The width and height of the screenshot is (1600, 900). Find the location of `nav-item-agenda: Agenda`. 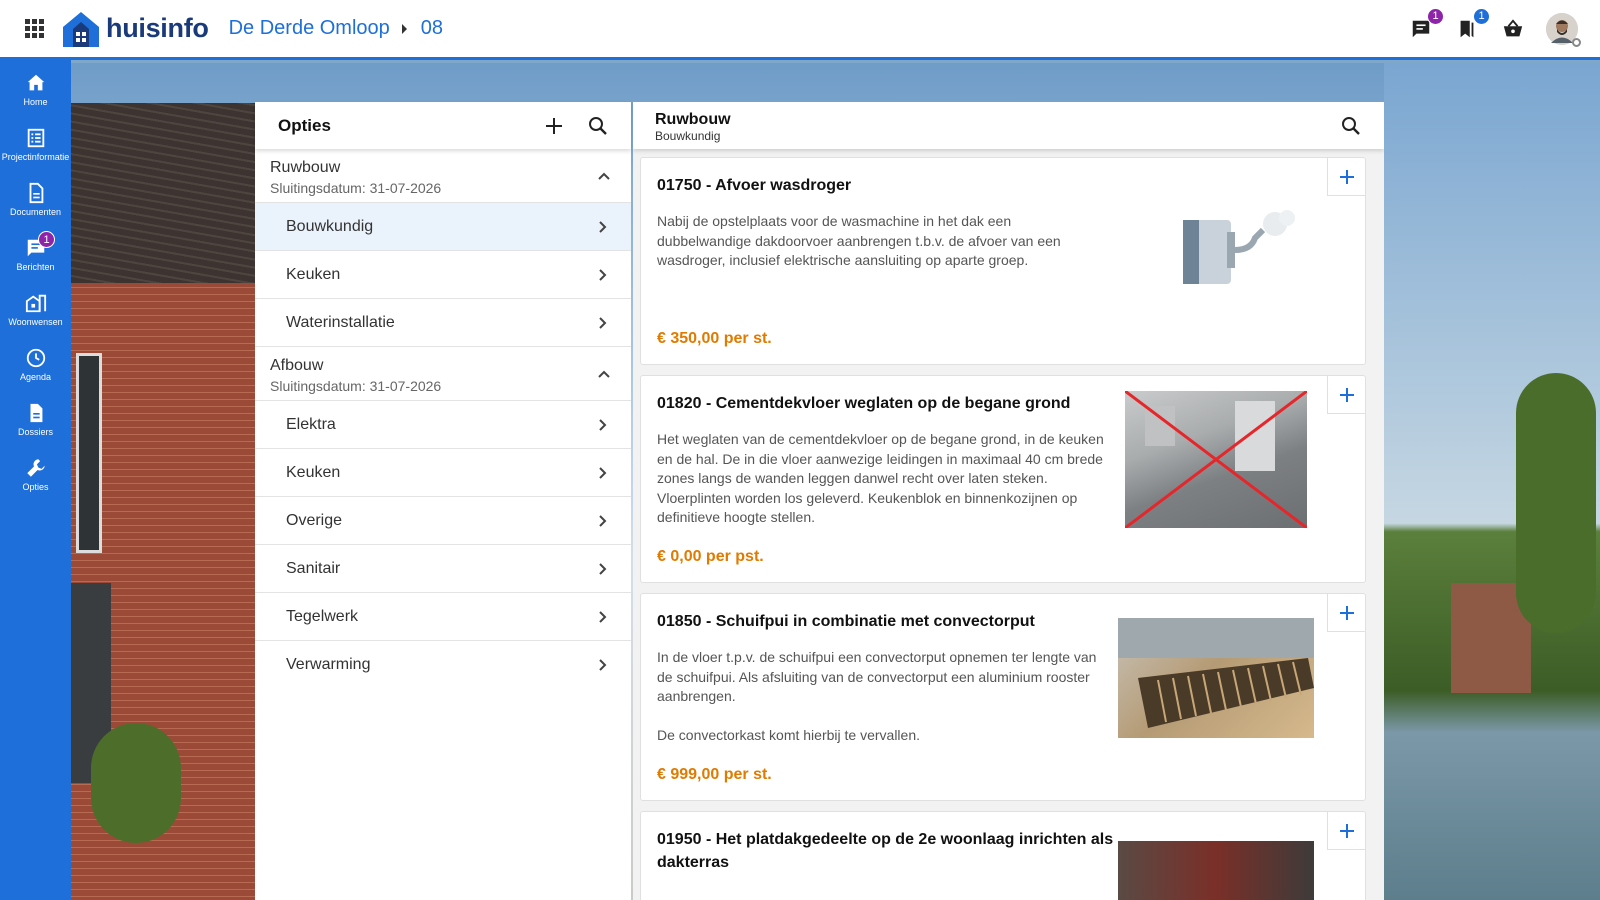

nav-item-agenda: Agenda is located at coordinates (35, 364).